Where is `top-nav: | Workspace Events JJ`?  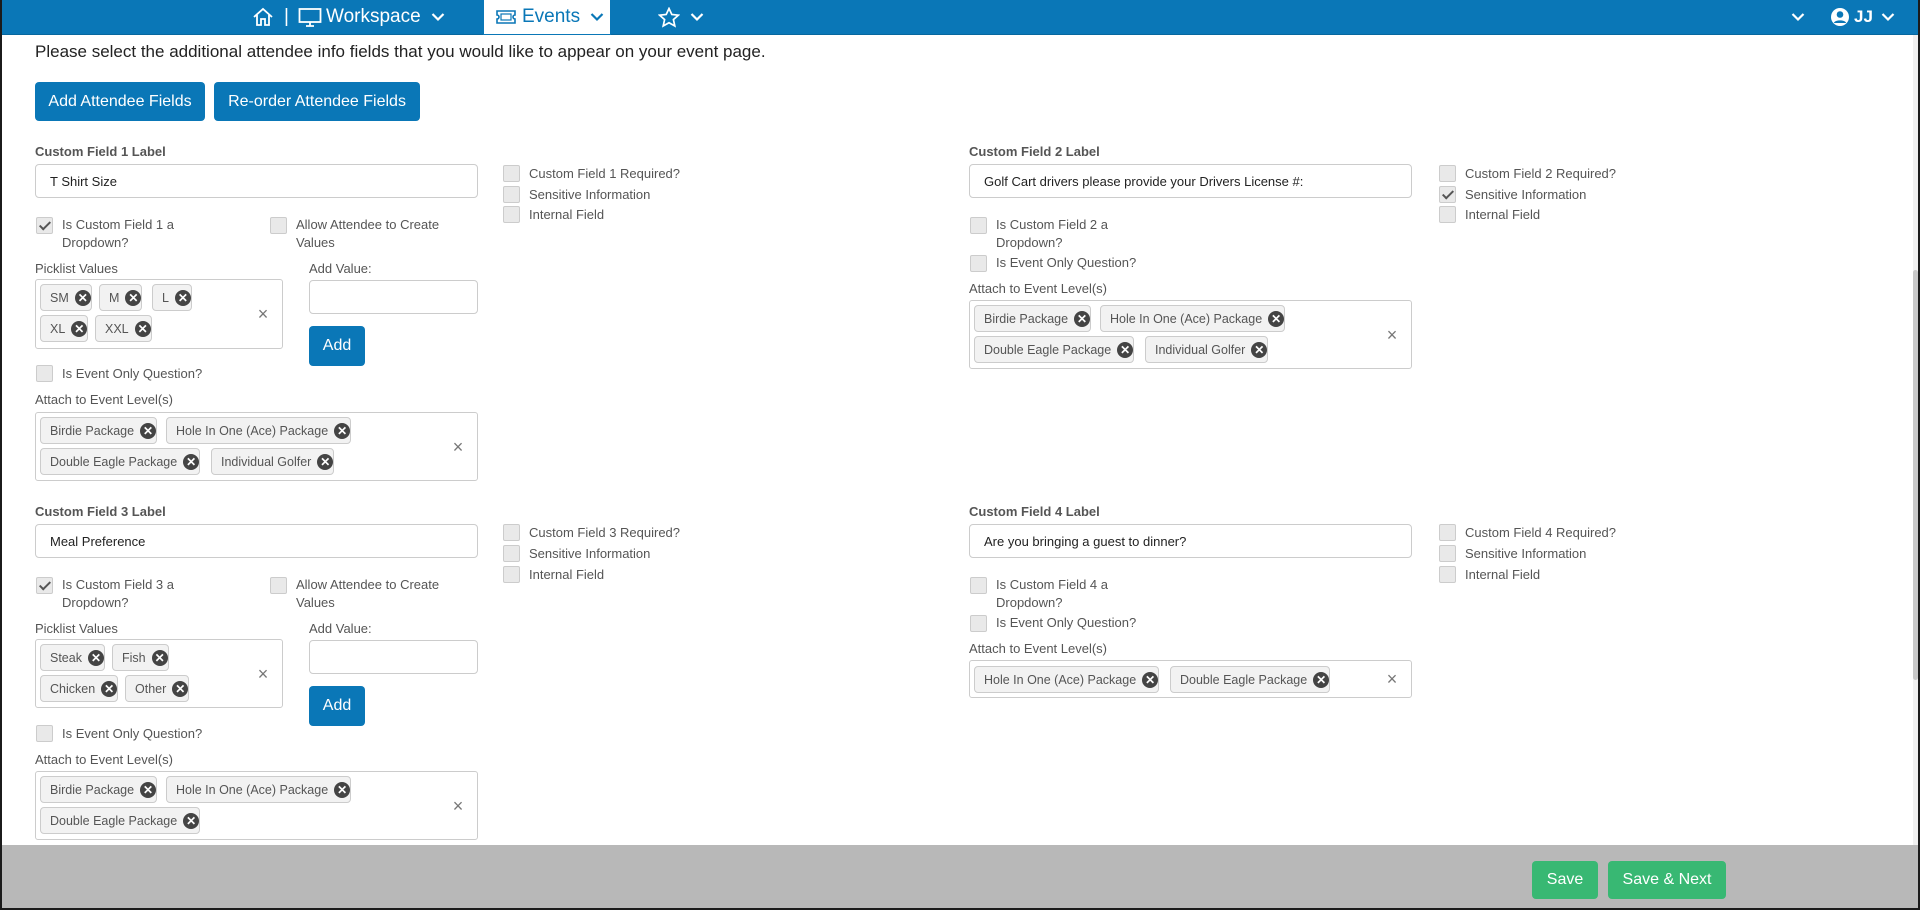 top-nav: | Workspace Events JJ is located at coordinates (960, 17).